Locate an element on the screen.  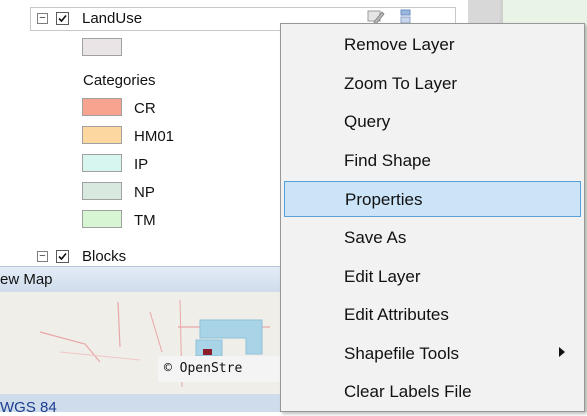
overview-map-title: ew Map is located at coordinates (26, 279).